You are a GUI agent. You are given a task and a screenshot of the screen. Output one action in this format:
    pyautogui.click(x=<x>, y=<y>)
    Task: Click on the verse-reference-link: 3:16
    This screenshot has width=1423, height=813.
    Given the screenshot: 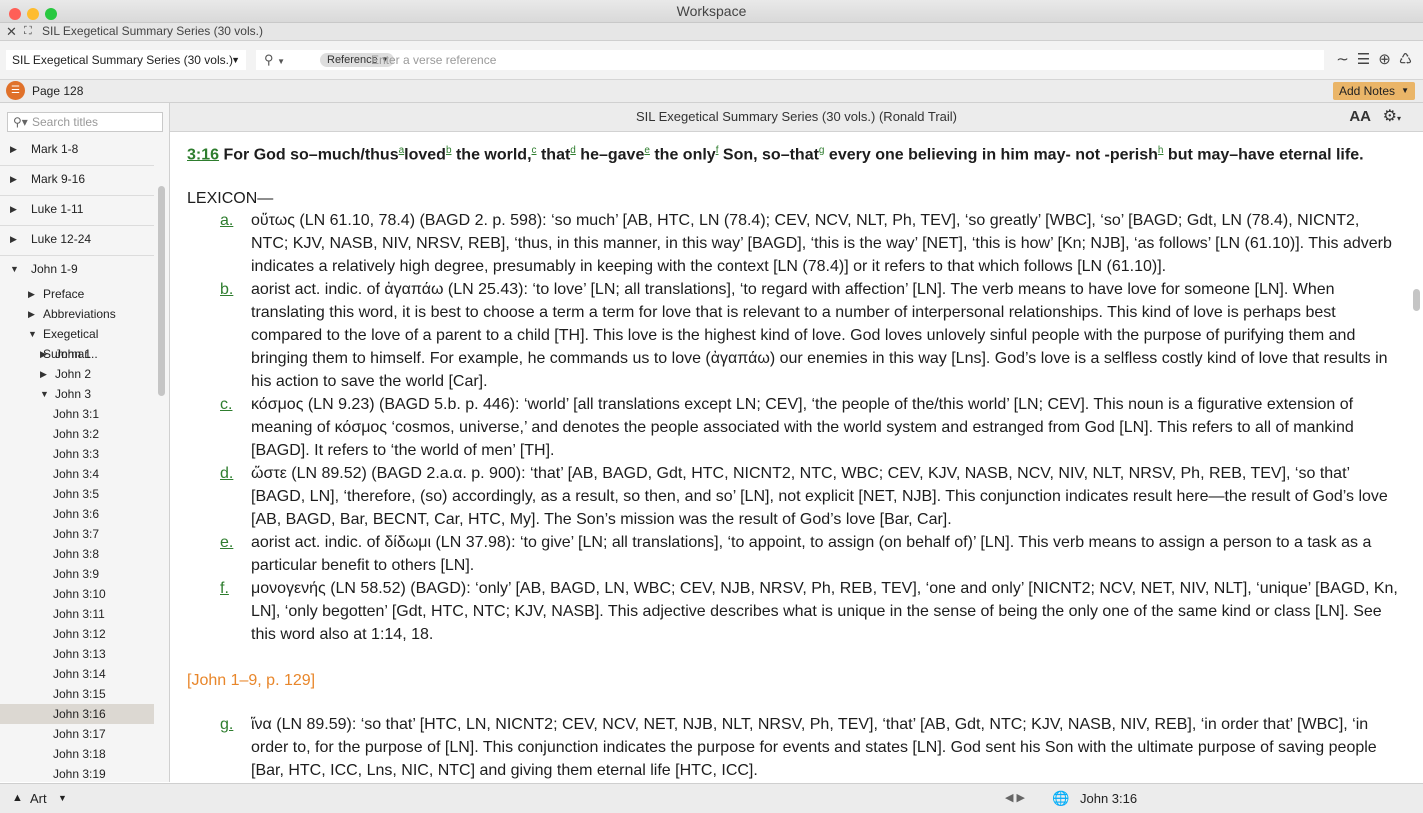 What is the action you would take?
    pyautogui.click(x=203, y=154)
    